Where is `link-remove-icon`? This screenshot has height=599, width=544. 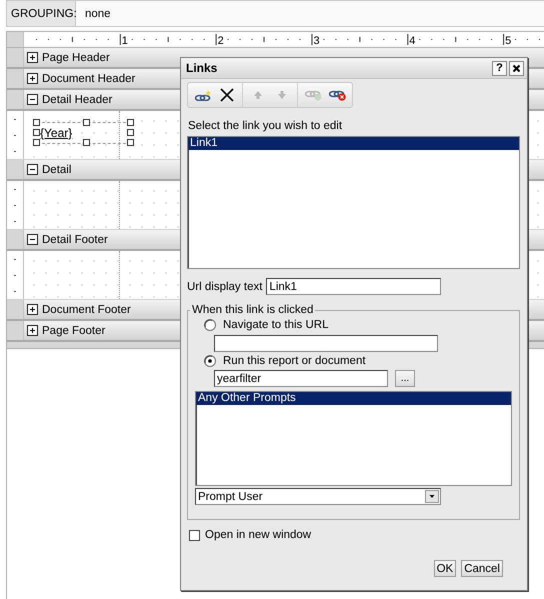 link-remove-icon is located at coordinates (337, 95).